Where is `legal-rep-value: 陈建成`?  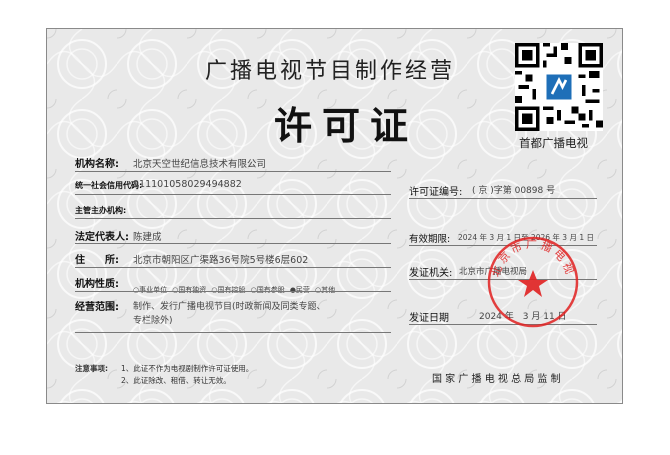
legal-rep-value: 陈建成 is located at coordinates (147, 237).